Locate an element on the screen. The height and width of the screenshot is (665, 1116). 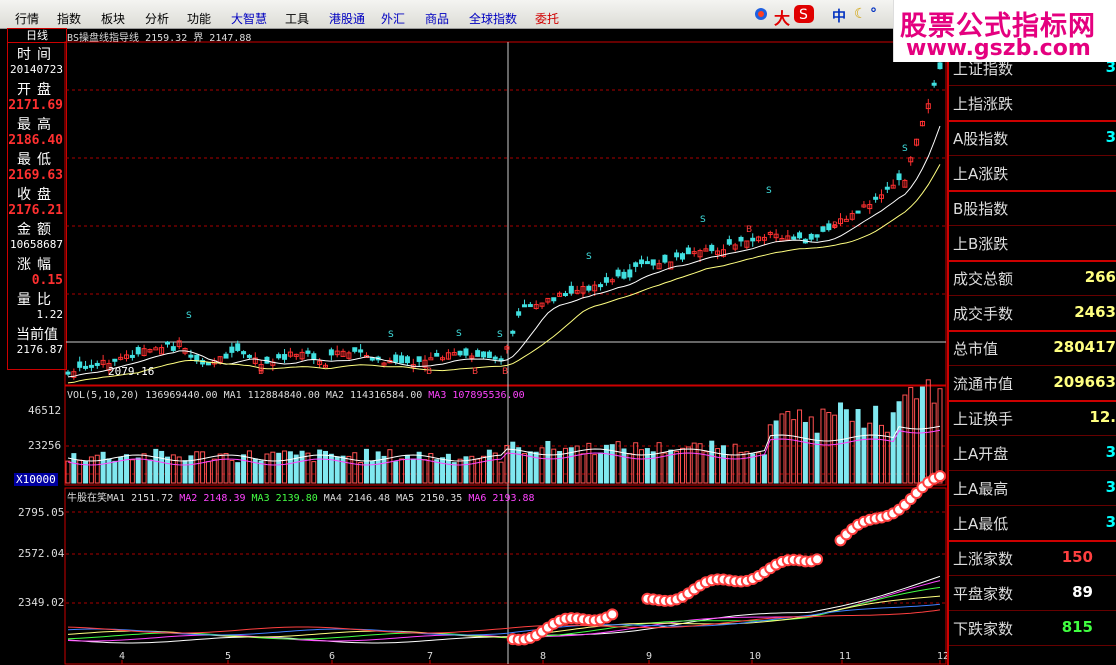
menu-item: 委托 is located at coordinates (547, 18).